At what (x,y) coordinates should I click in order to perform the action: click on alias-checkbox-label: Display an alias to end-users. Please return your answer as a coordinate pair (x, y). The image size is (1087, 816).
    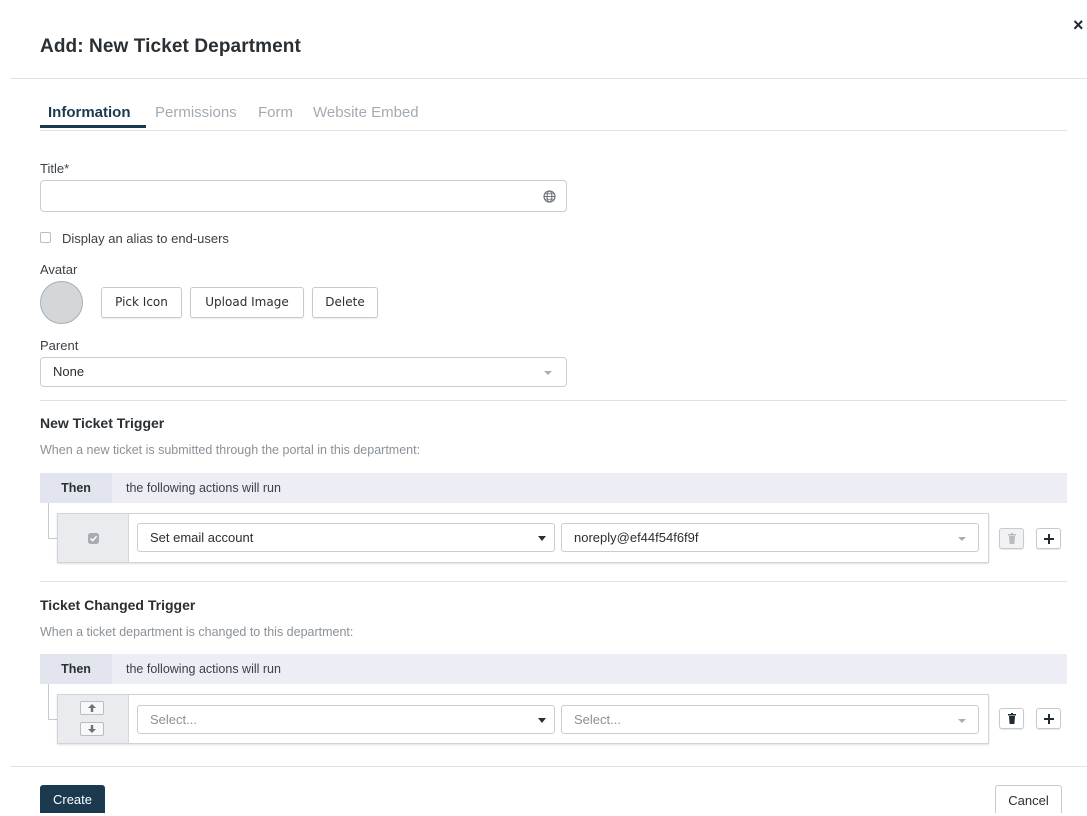
    Looking at the image, I should click on (145, 238).